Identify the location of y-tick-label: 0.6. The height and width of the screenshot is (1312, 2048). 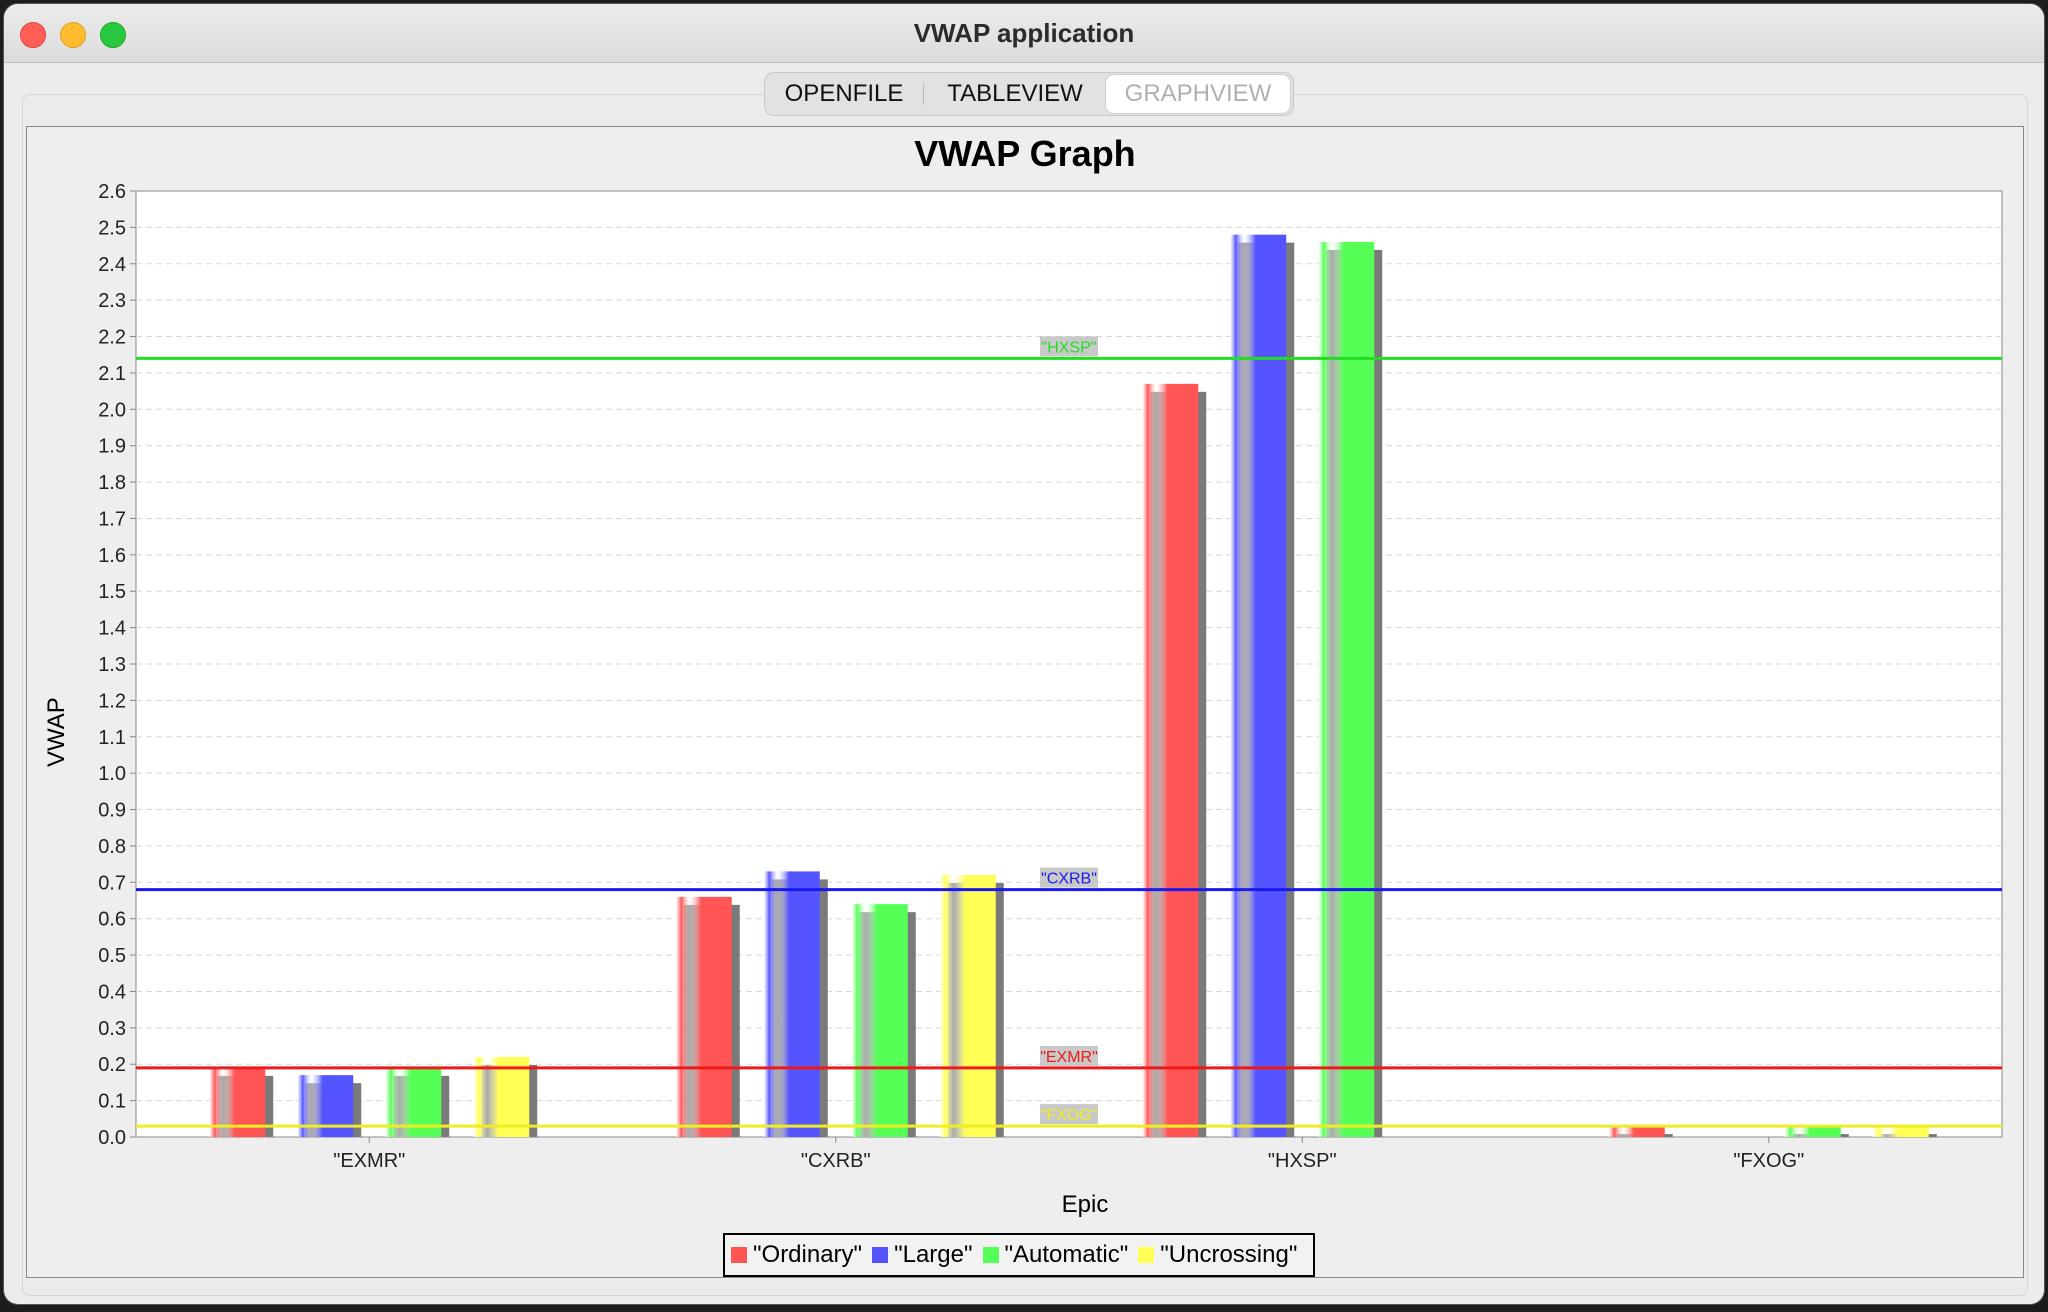
(112, 920).